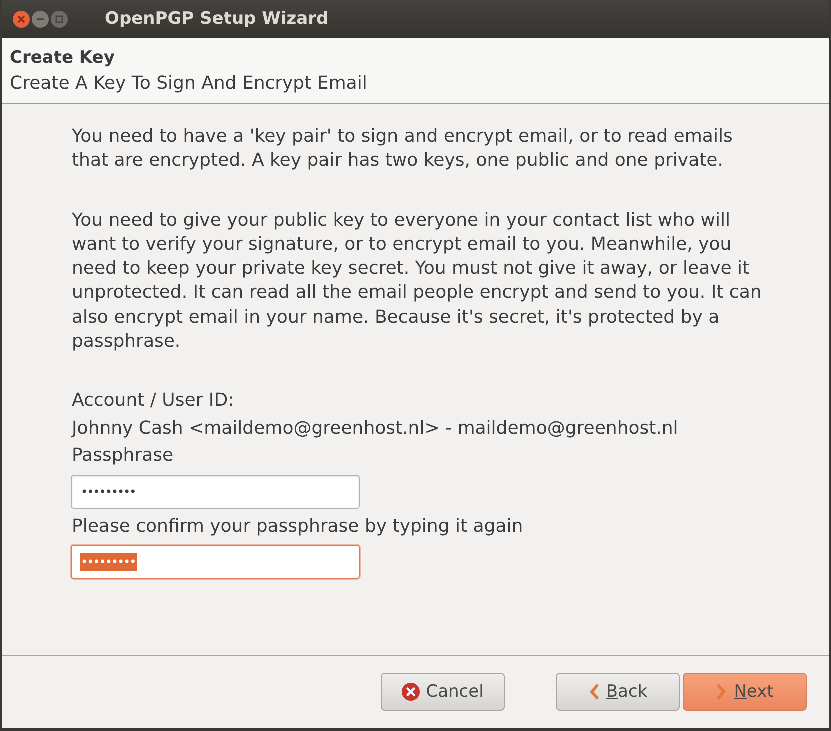 This screenshot has height=731, width=831. What do you see at coordinates (215, 491) in the screenshot?
I see `password-field: •••••••••` at bounding box center [215, 491].